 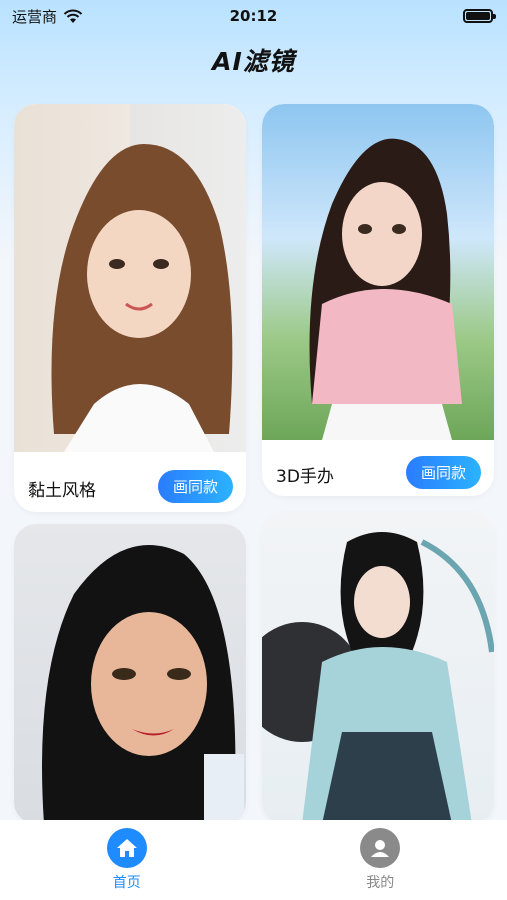 What do you see at coordinates (62, 491) in the screenshot?
I see `card-label: 黏土风格` at bounding box center [62, 491].